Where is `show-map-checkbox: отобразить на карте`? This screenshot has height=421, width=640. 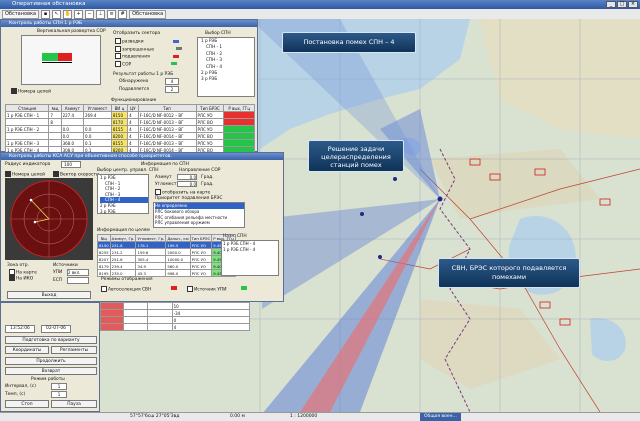
show-map-checkbox: отобразить на карте is located at coordinates (182, 192).